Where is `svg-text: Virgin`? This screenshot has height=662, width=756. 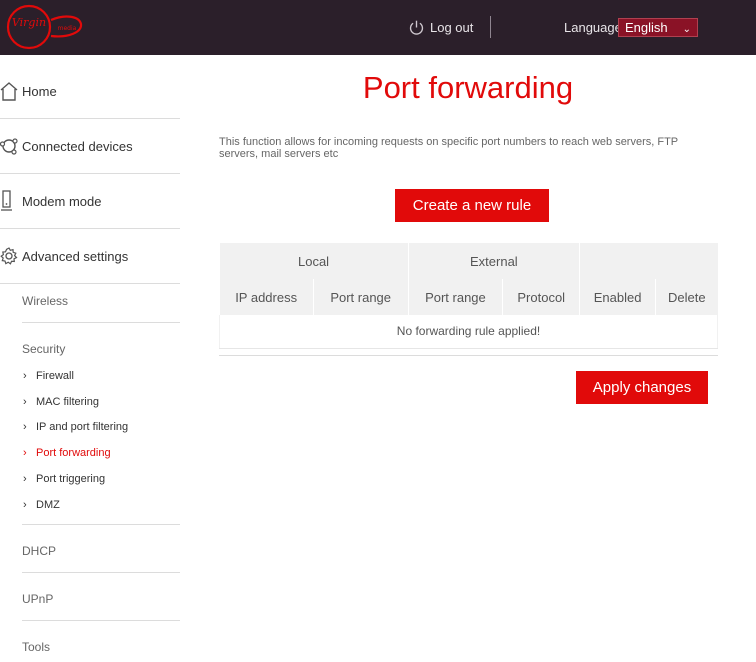 svg-text: Virgin is located at coordinates (29, 22).